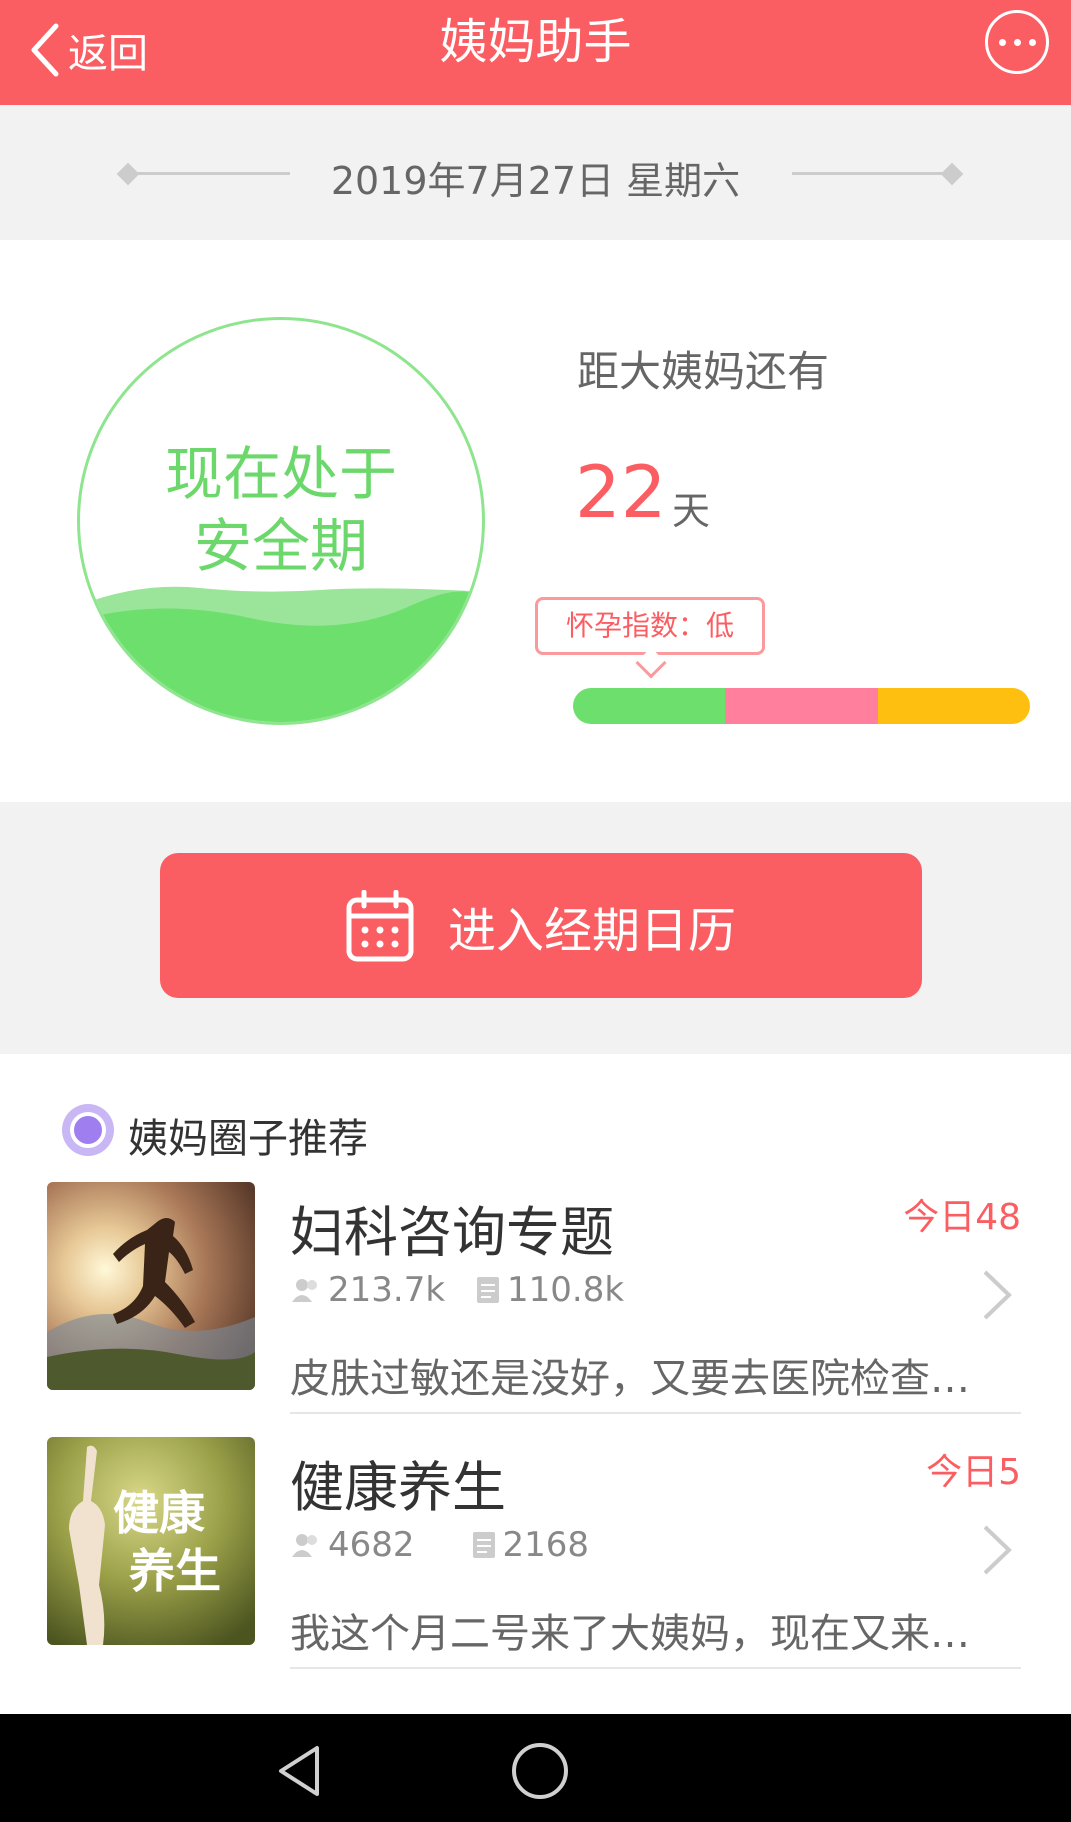  What do you see at coordinates (953, 706) in the screenshot?
I see `index-high-segment` at bounding box center [953, 706].